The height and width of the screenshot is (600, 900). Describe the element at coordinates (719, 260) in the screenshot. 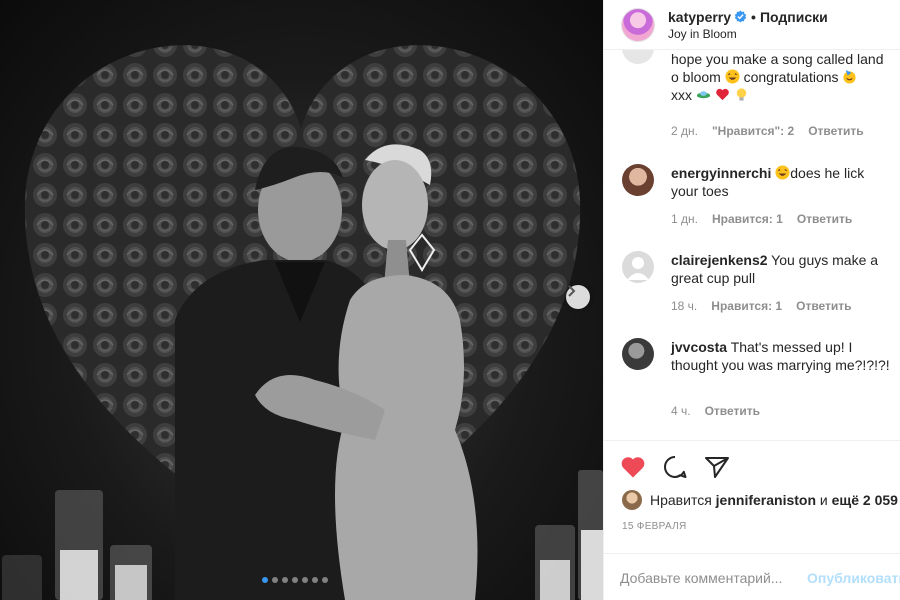

I see `commenter-username: clairejenkens2` at that location.